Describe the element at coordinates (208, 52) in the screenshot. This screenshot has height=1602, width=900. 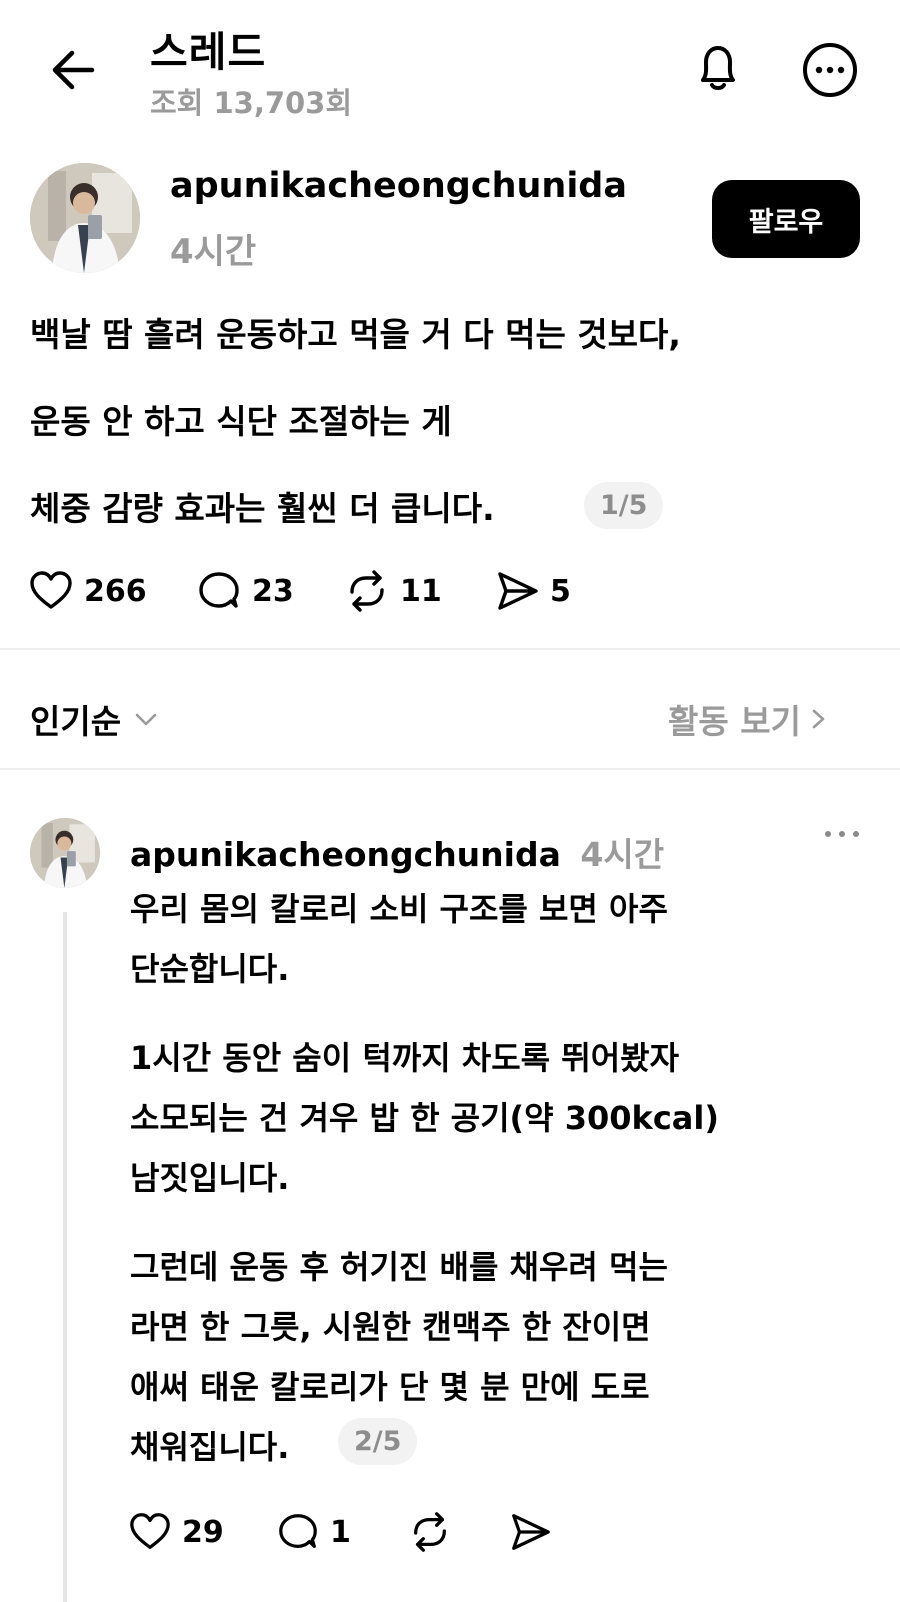
I see `page-title: 스레드` at that location.